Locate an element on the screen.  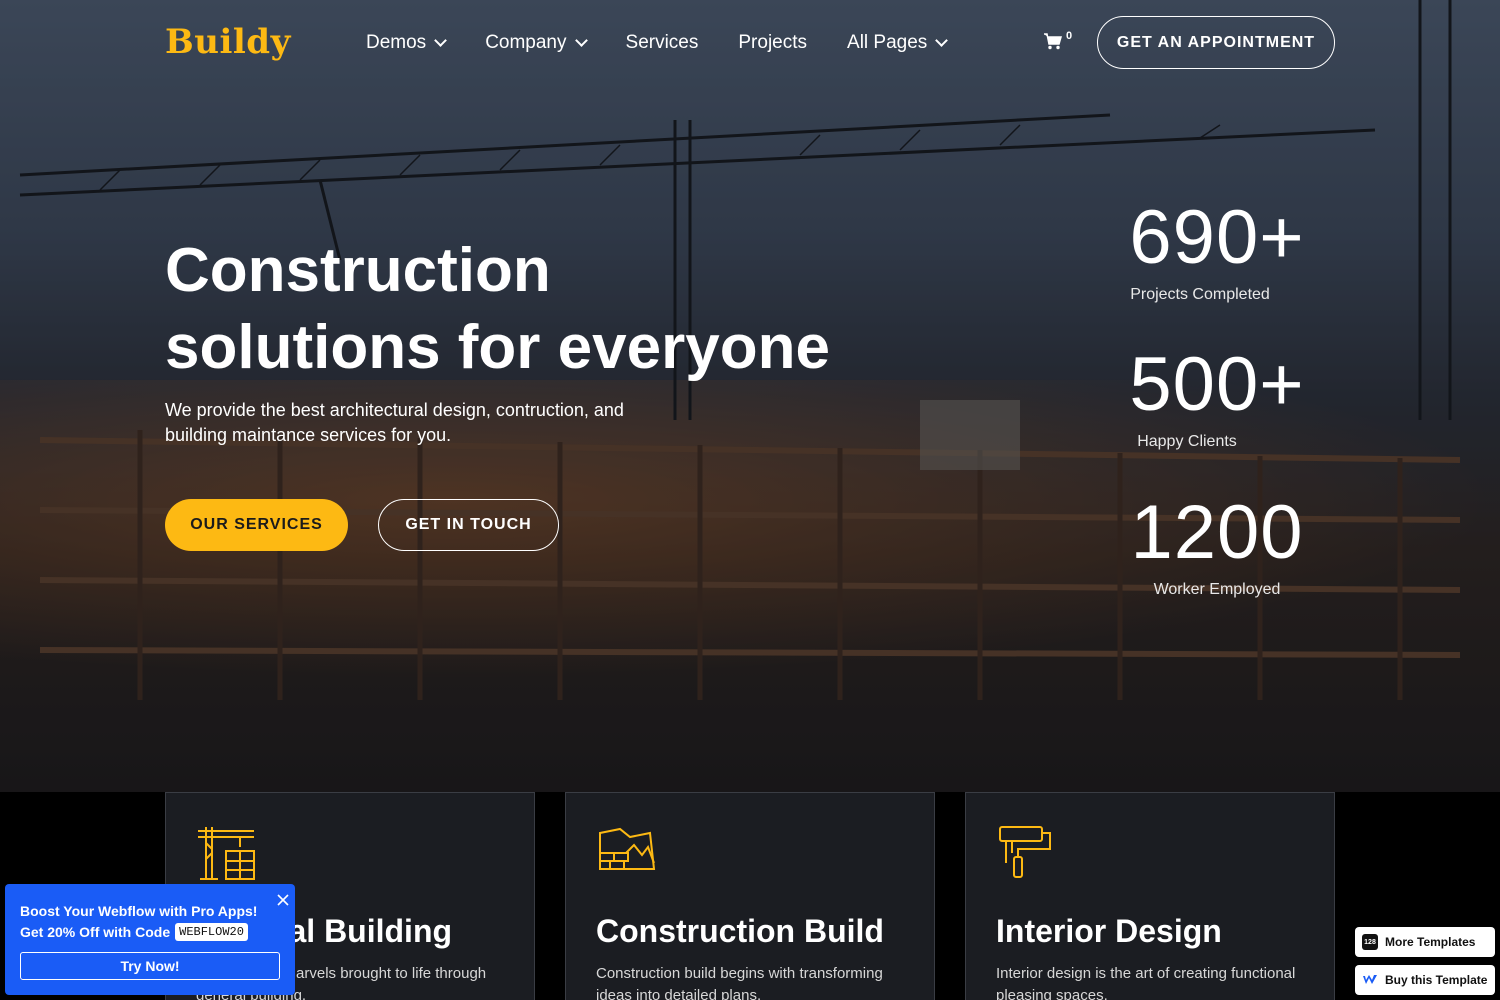
nav-item-label: Projects is located at coordinates (773, 42).